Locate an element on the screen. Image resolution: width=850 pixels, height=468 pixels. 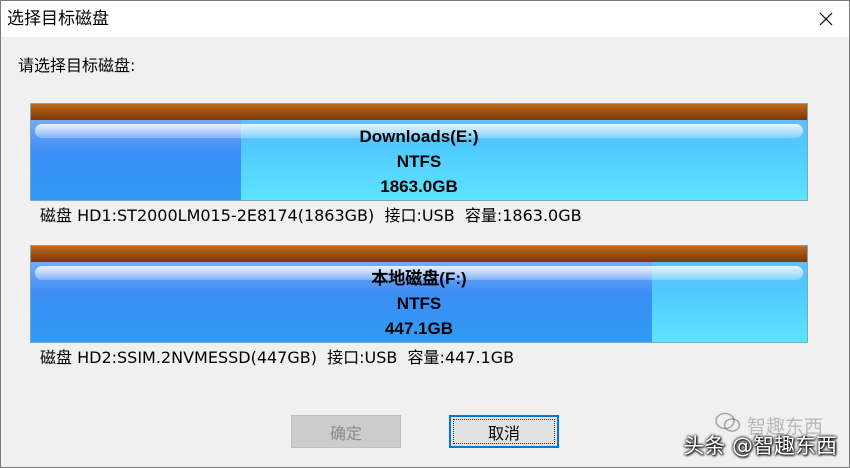
volume-label: 本地磁盘(F:) is located at coordinates (419, 278).